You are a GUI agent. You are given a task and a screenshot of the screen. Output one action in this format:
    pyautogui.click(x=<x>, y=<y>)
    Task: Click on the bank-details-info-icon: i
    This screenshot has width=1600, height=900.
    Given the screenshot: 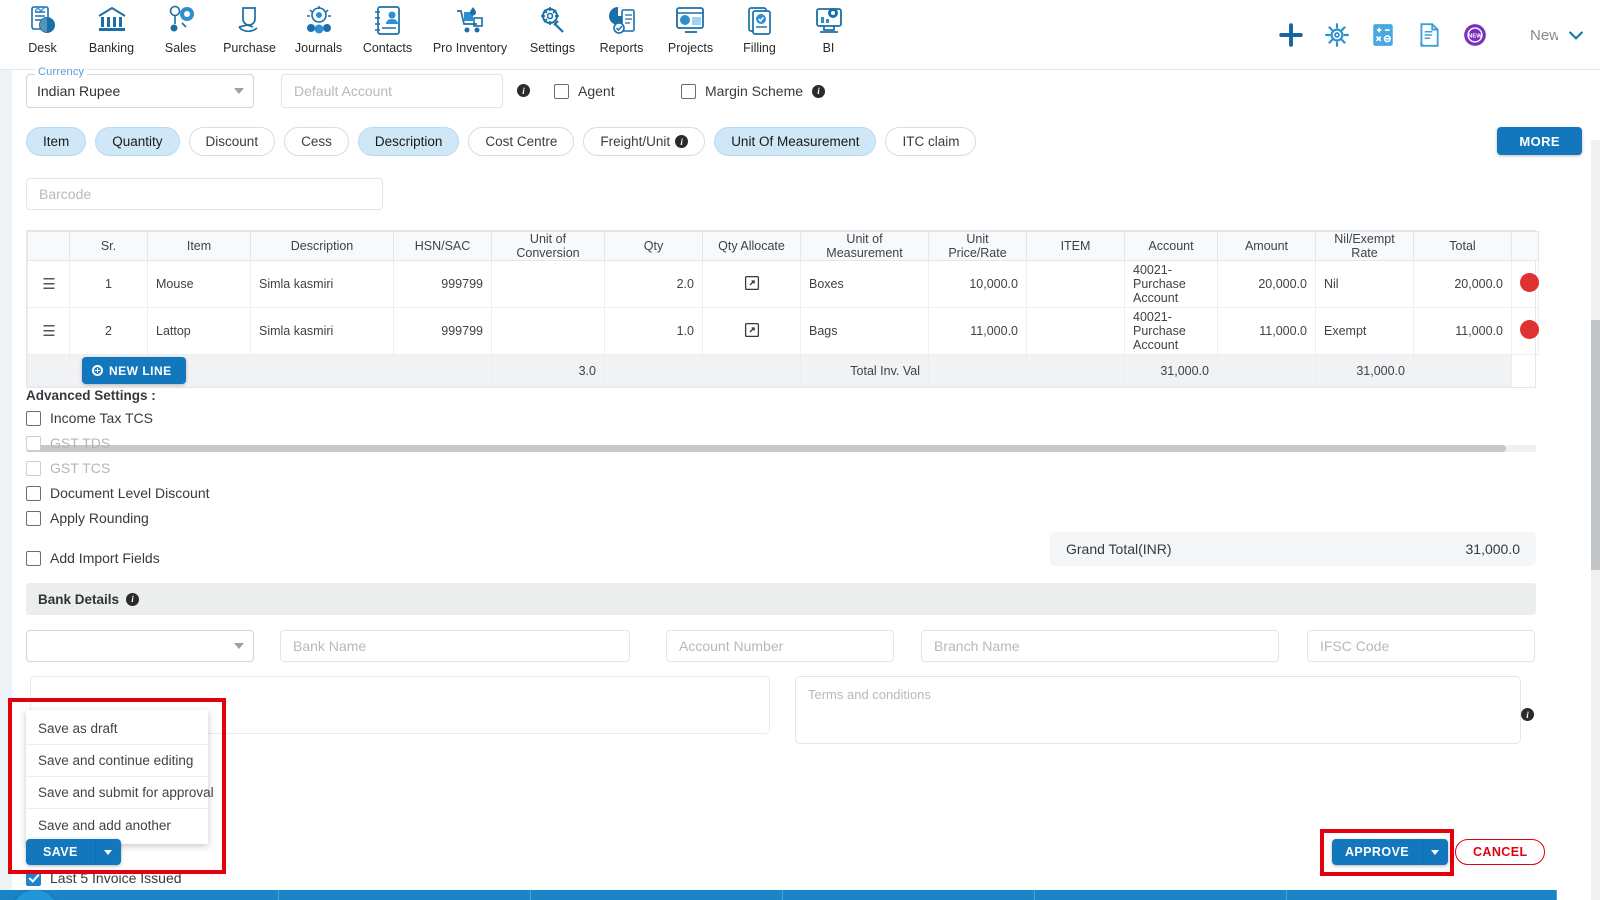 What is the action you would take?
    pyautogui.click(x=133, y=599)
    